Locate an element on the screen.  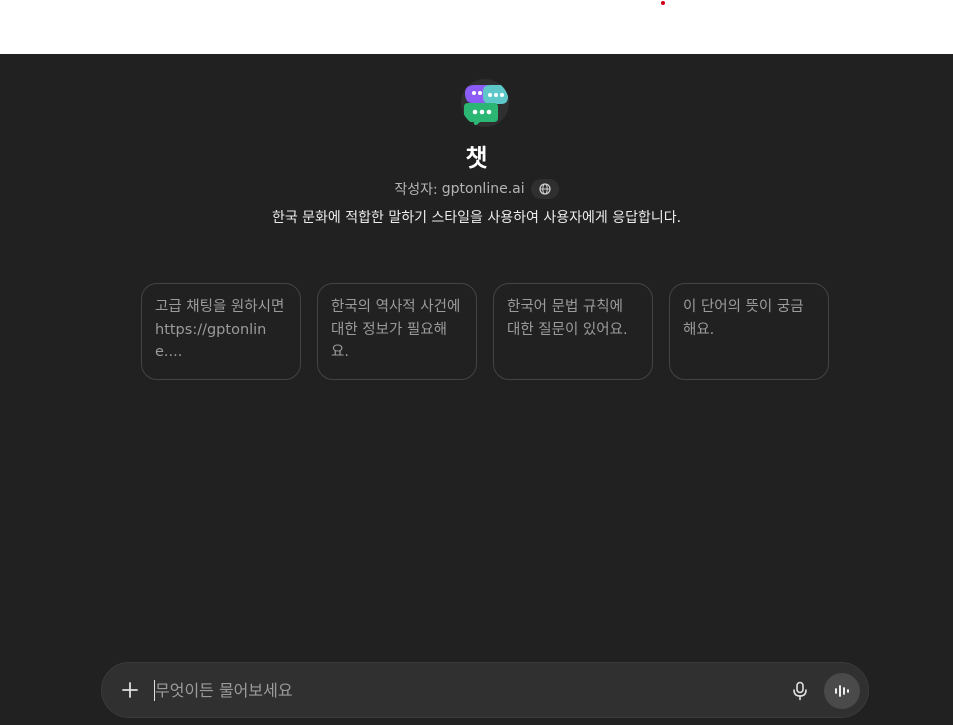
starter-card-word-meaning: 이 단어의 뜻이 궁금해요. is located at coordinates (749, 331).